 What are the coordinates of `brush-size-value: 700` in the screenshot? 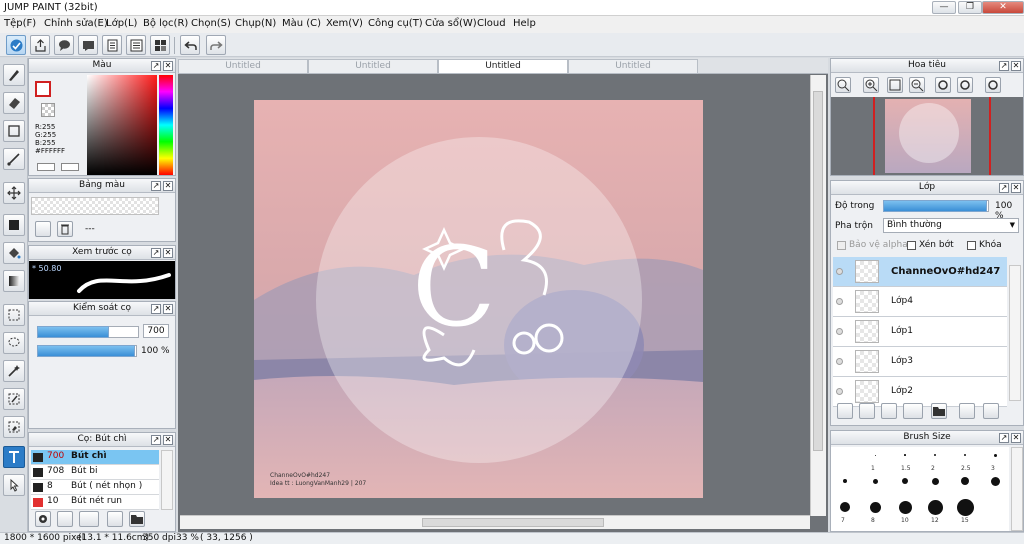 It's located at (156, 331).